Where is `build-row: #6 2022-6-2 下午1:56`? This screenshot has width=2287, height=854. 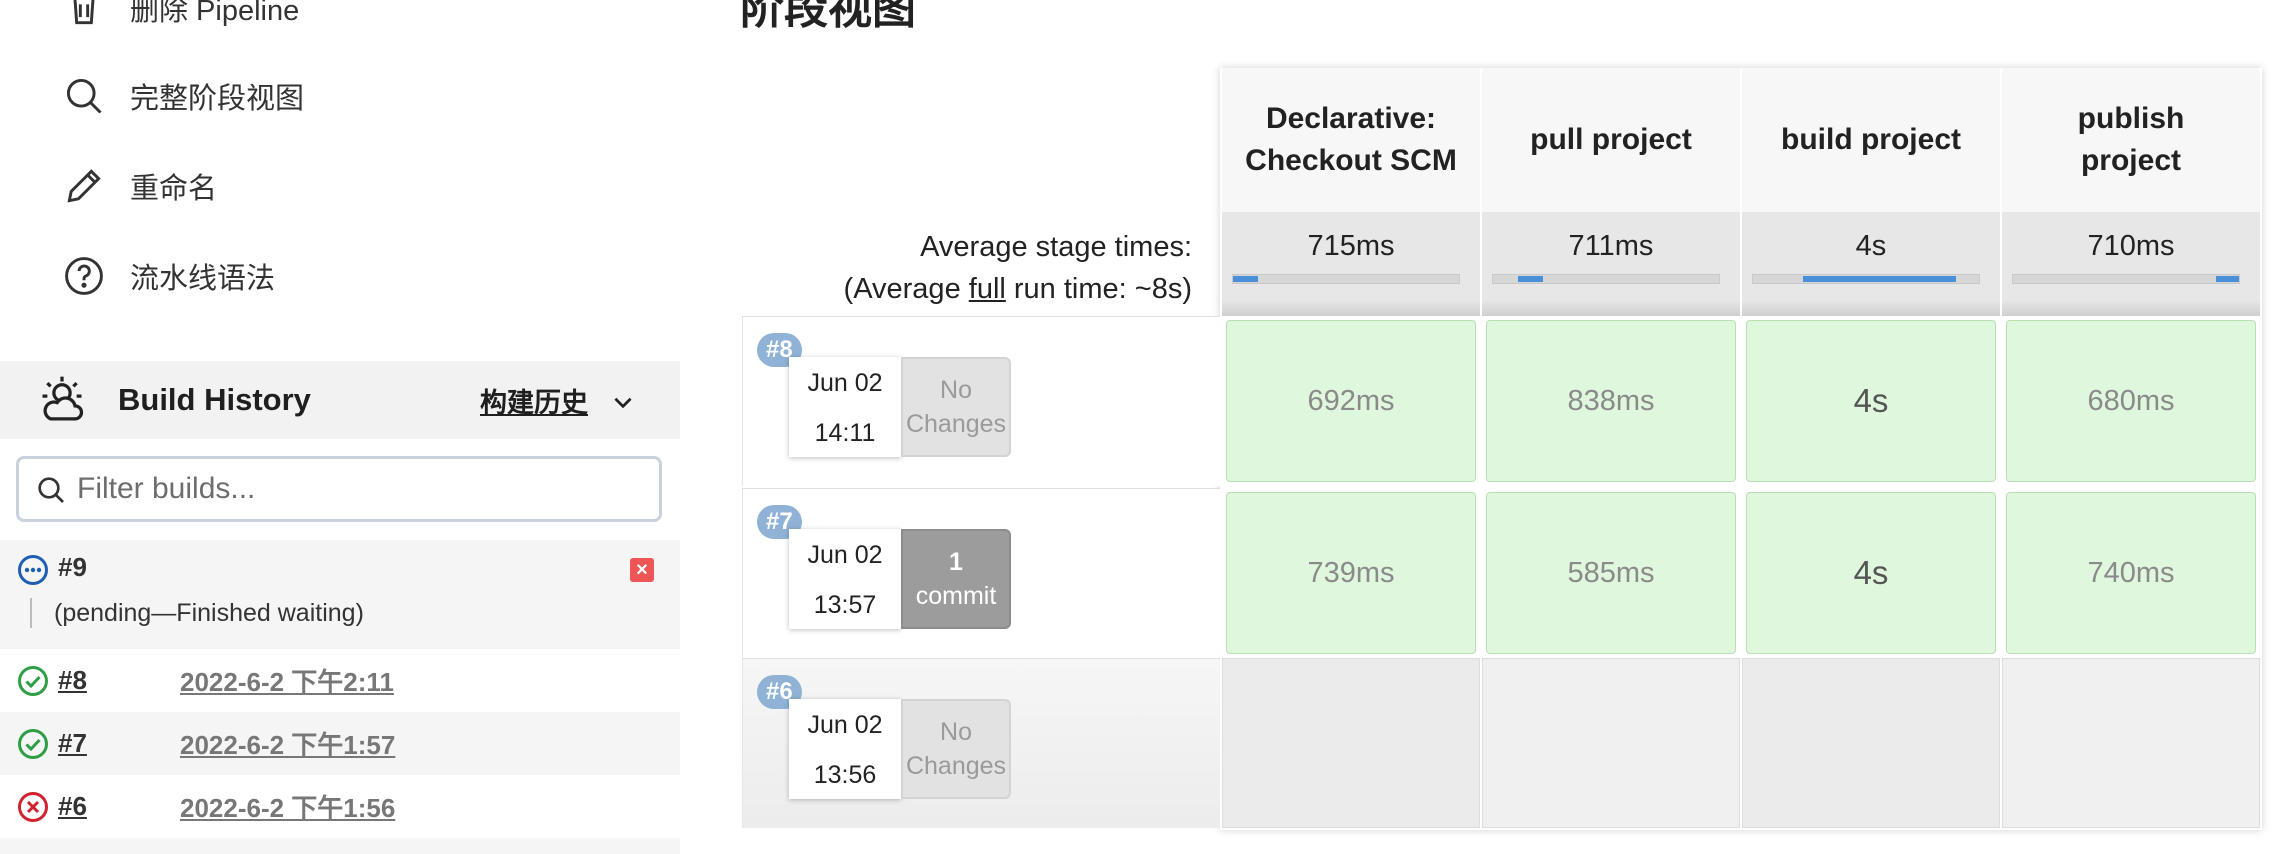
build-row: #6 2022-6-2 下午1:56 is located at coordinates (340, 806).